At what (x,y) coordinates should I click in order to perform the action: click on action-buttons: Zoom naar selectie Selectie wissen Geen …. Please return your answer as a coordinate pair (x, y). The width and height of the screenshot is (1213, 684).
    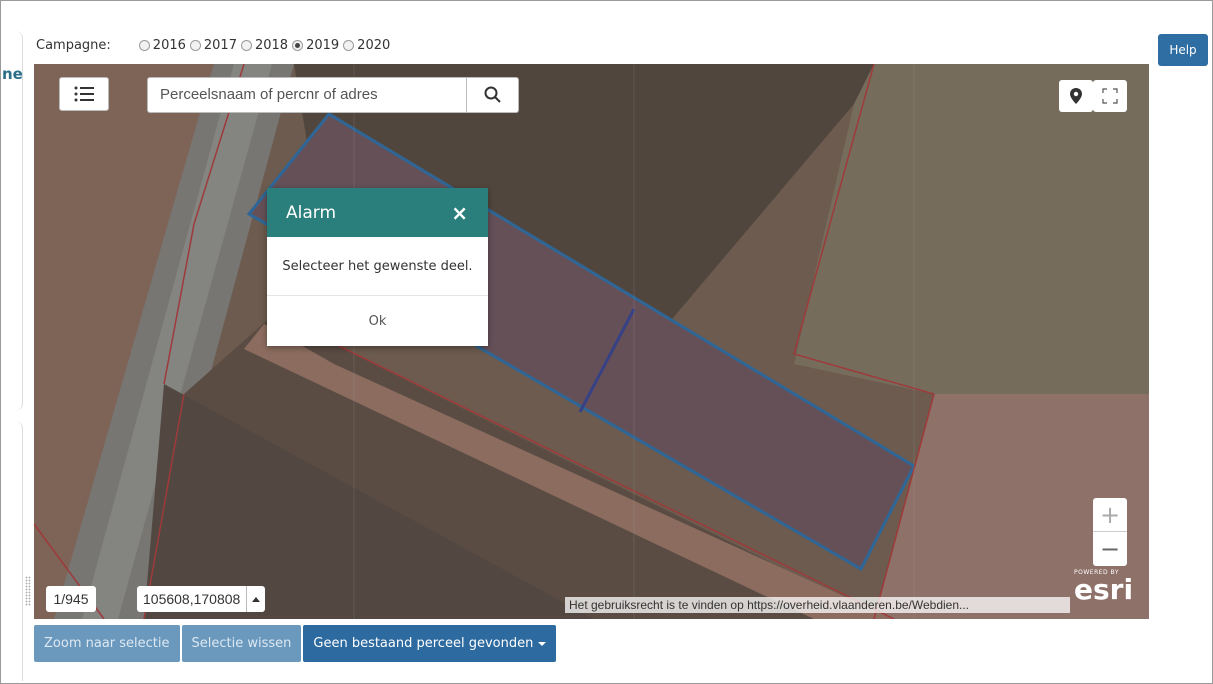
    Looking at the image, I should click on (296, 643).